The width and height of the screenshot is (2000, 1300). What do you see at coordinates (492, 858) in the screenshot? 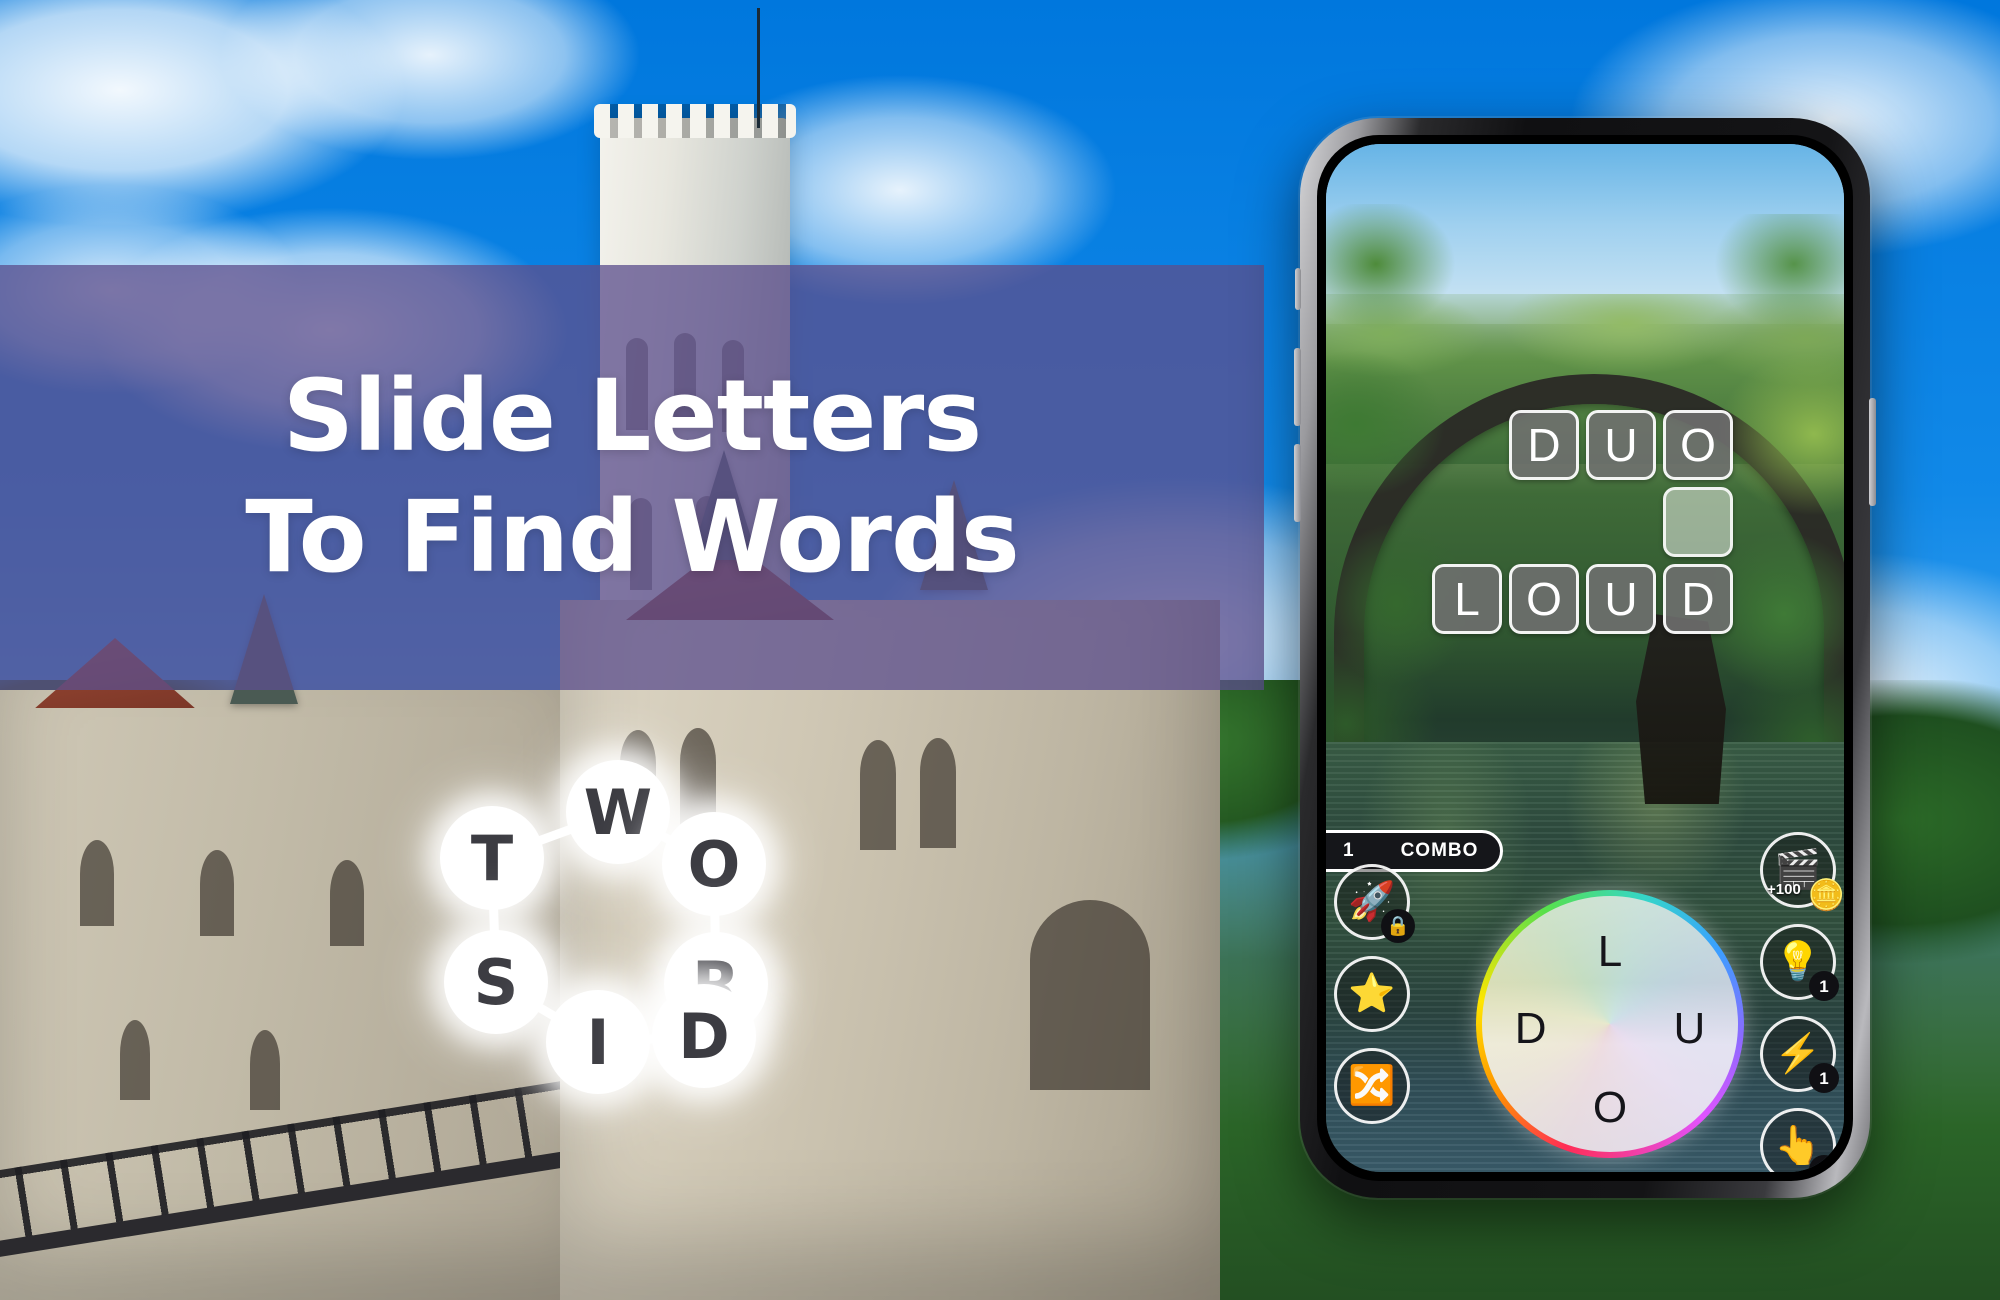
I see `letter-node-t: T` at bounding box center [492, 858].